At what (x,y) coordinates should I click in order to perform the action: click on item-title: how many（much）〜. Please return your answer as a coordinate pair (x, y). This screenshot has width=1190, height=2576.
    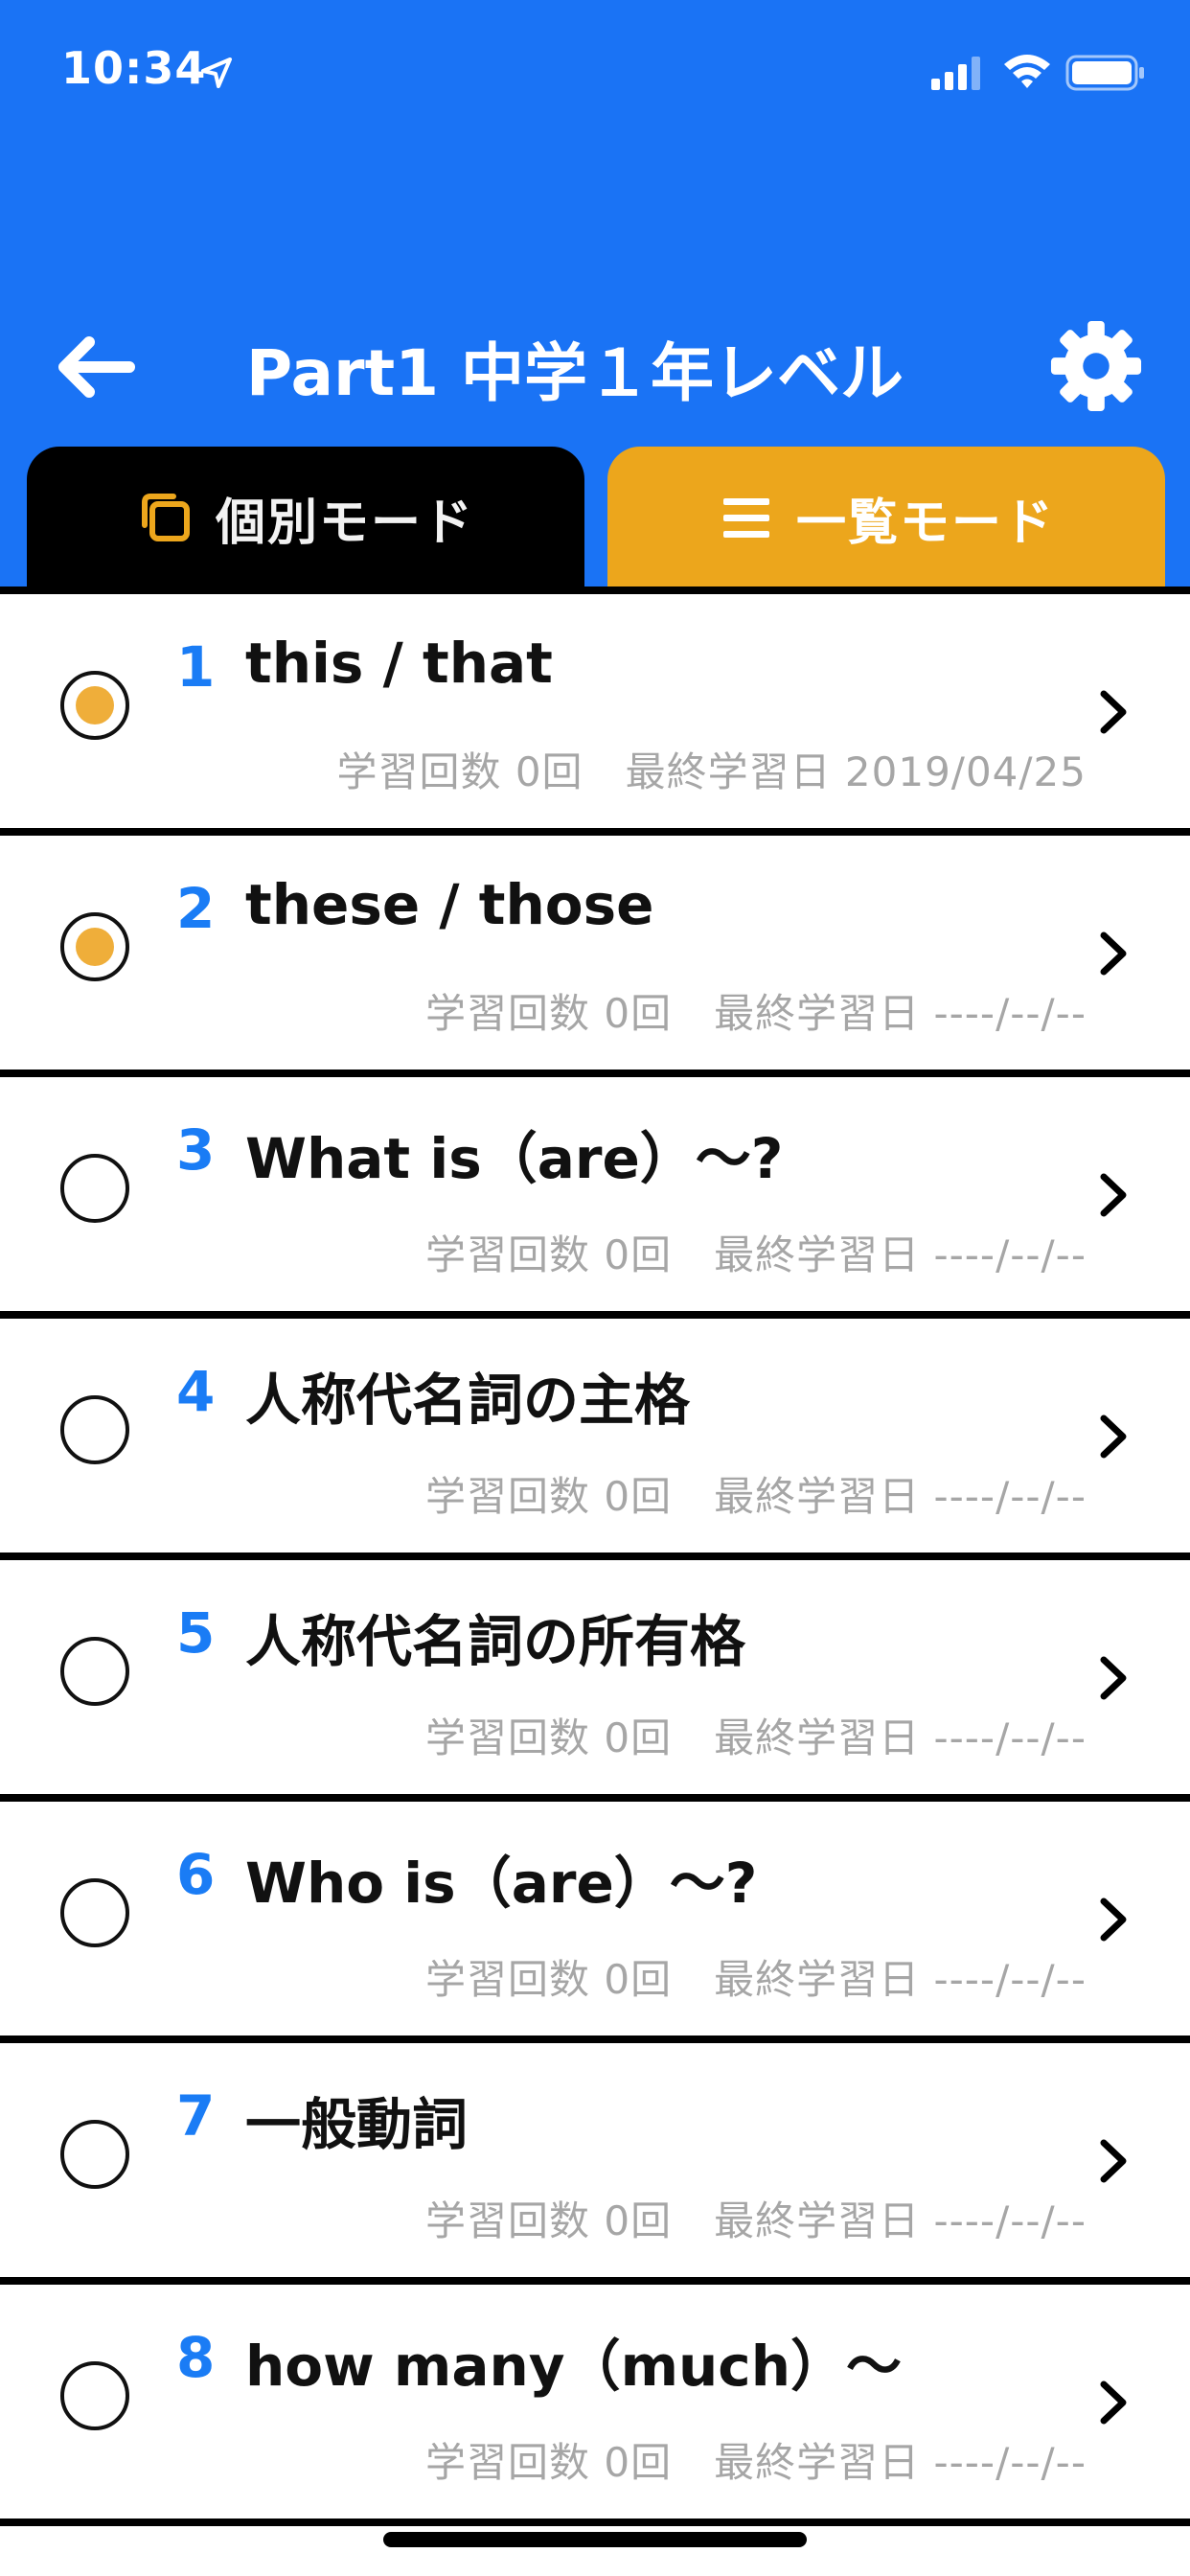
    Looking at the image, I should click on (574, 2366).